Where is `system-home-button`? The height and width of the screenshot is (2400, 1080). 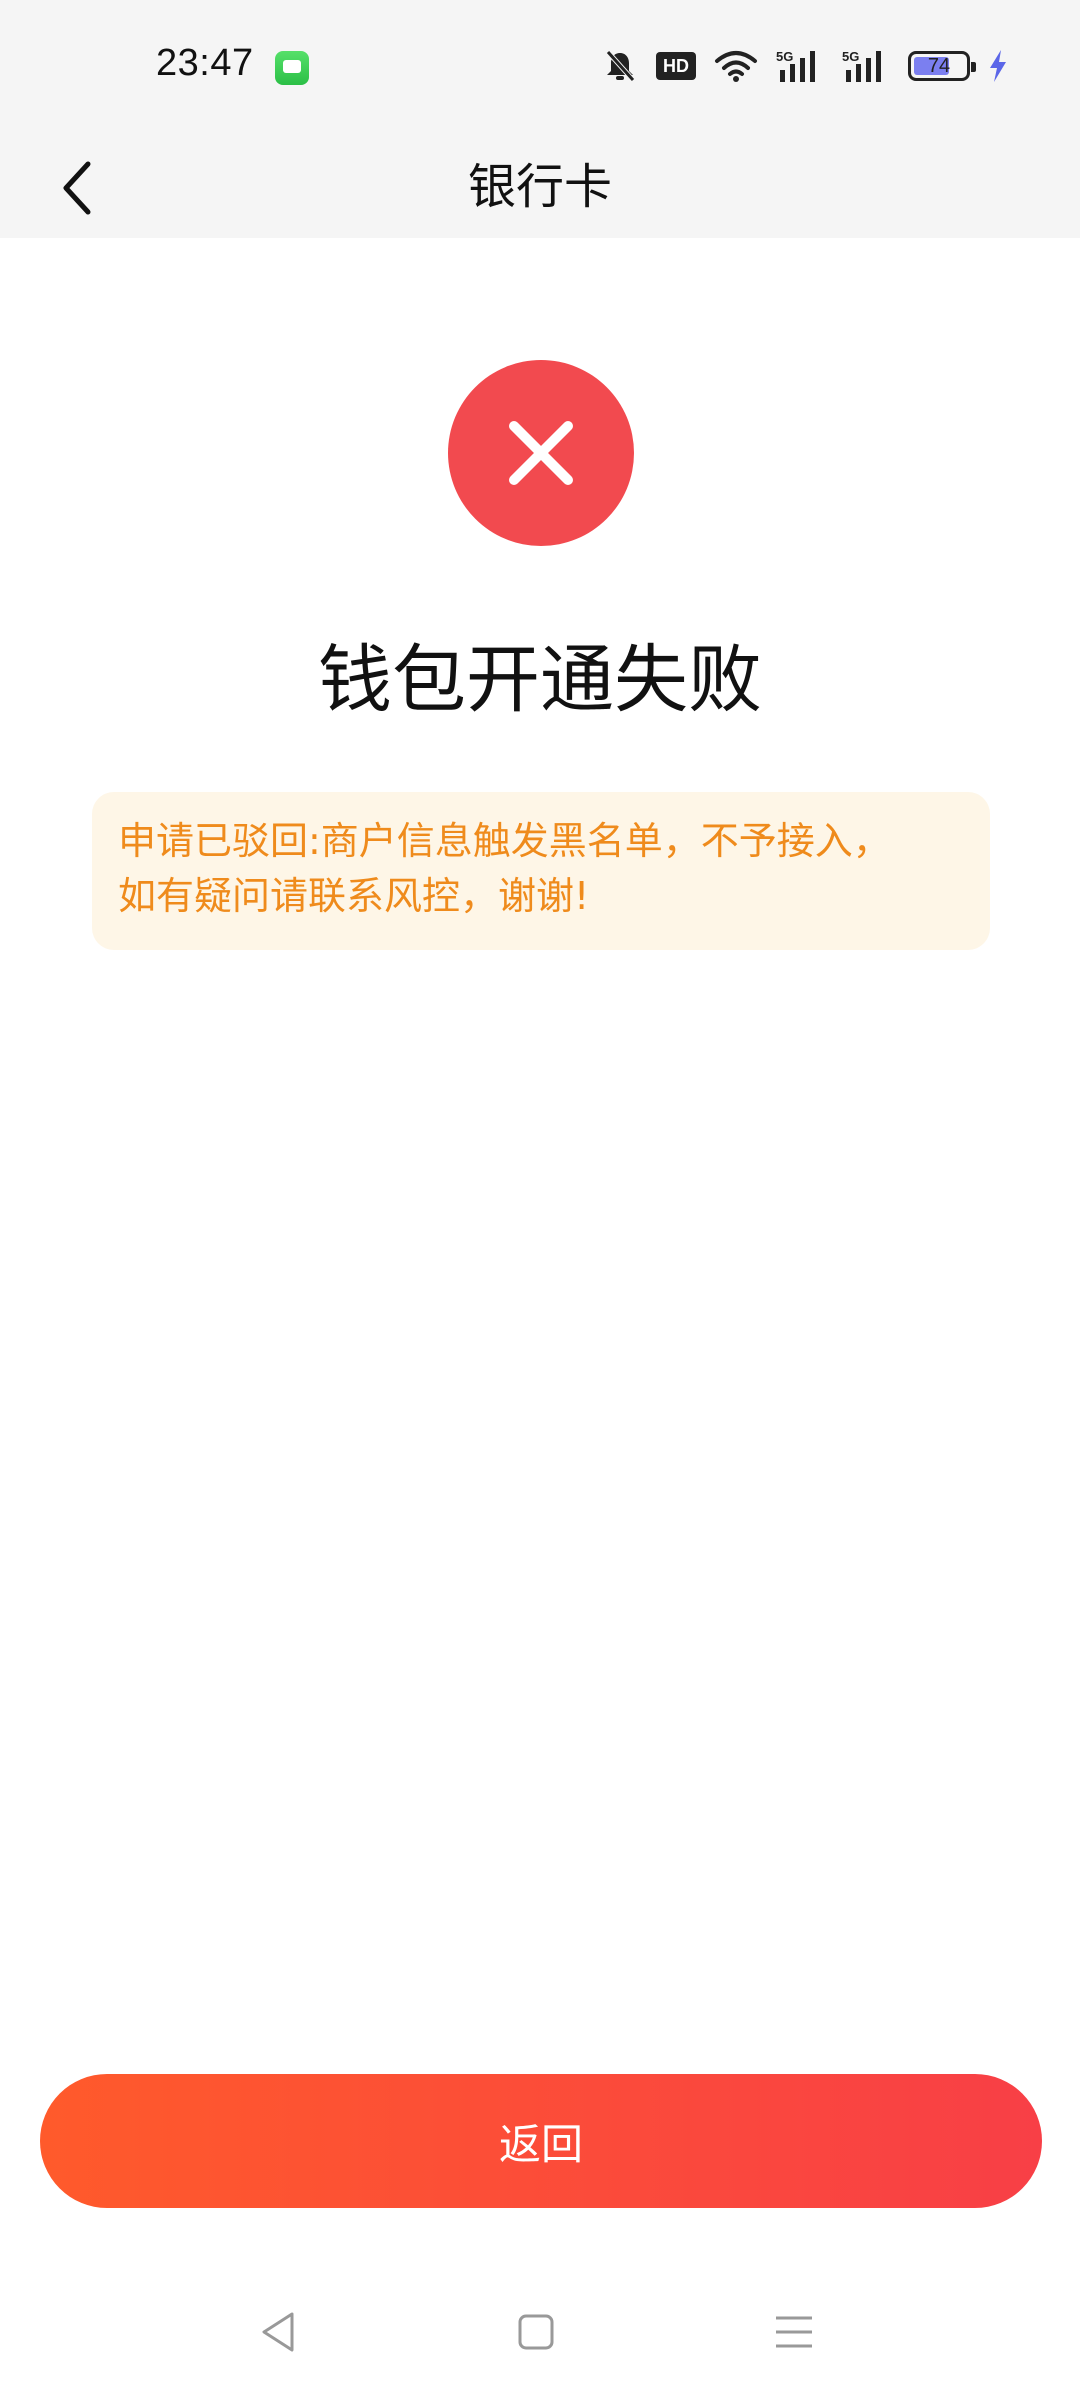 system-home-button is located at coordinates (536, 2332).